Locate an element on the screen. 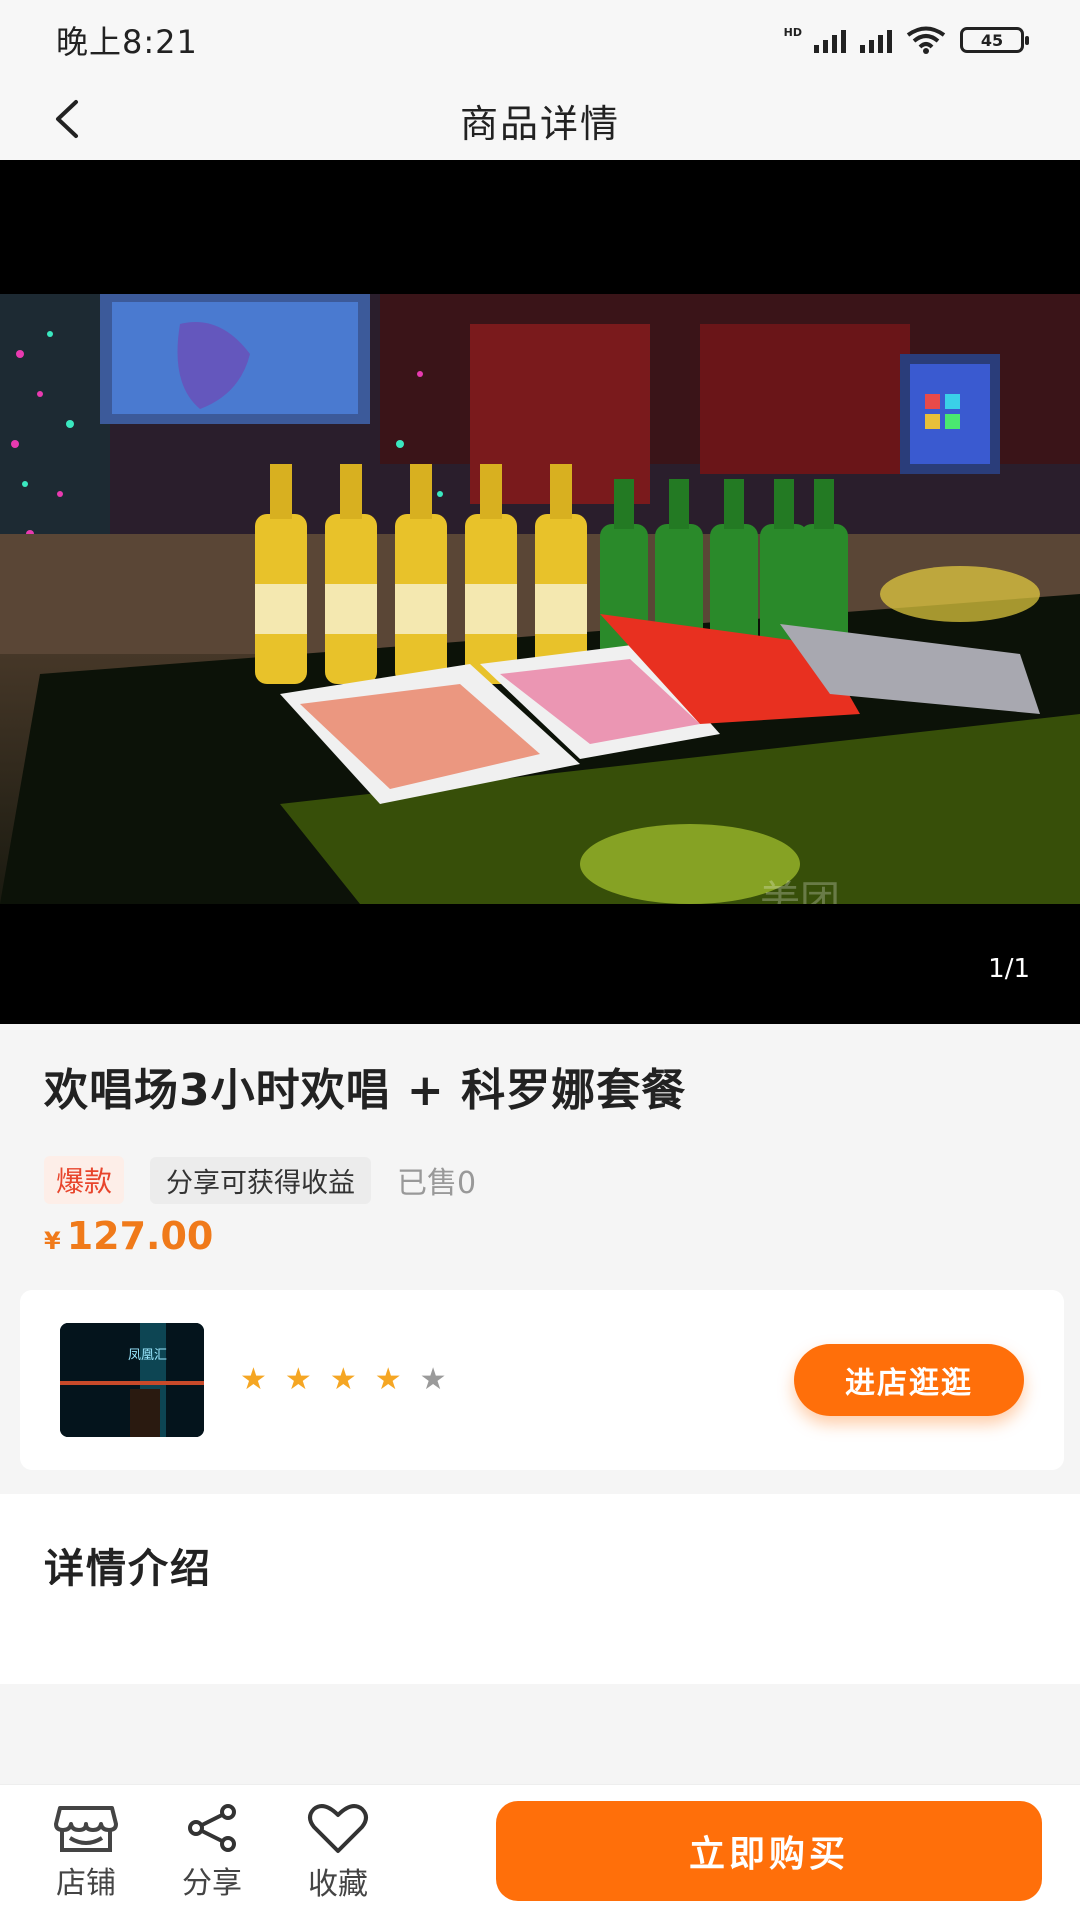  share-icon is located at coordinates (212, 1827).